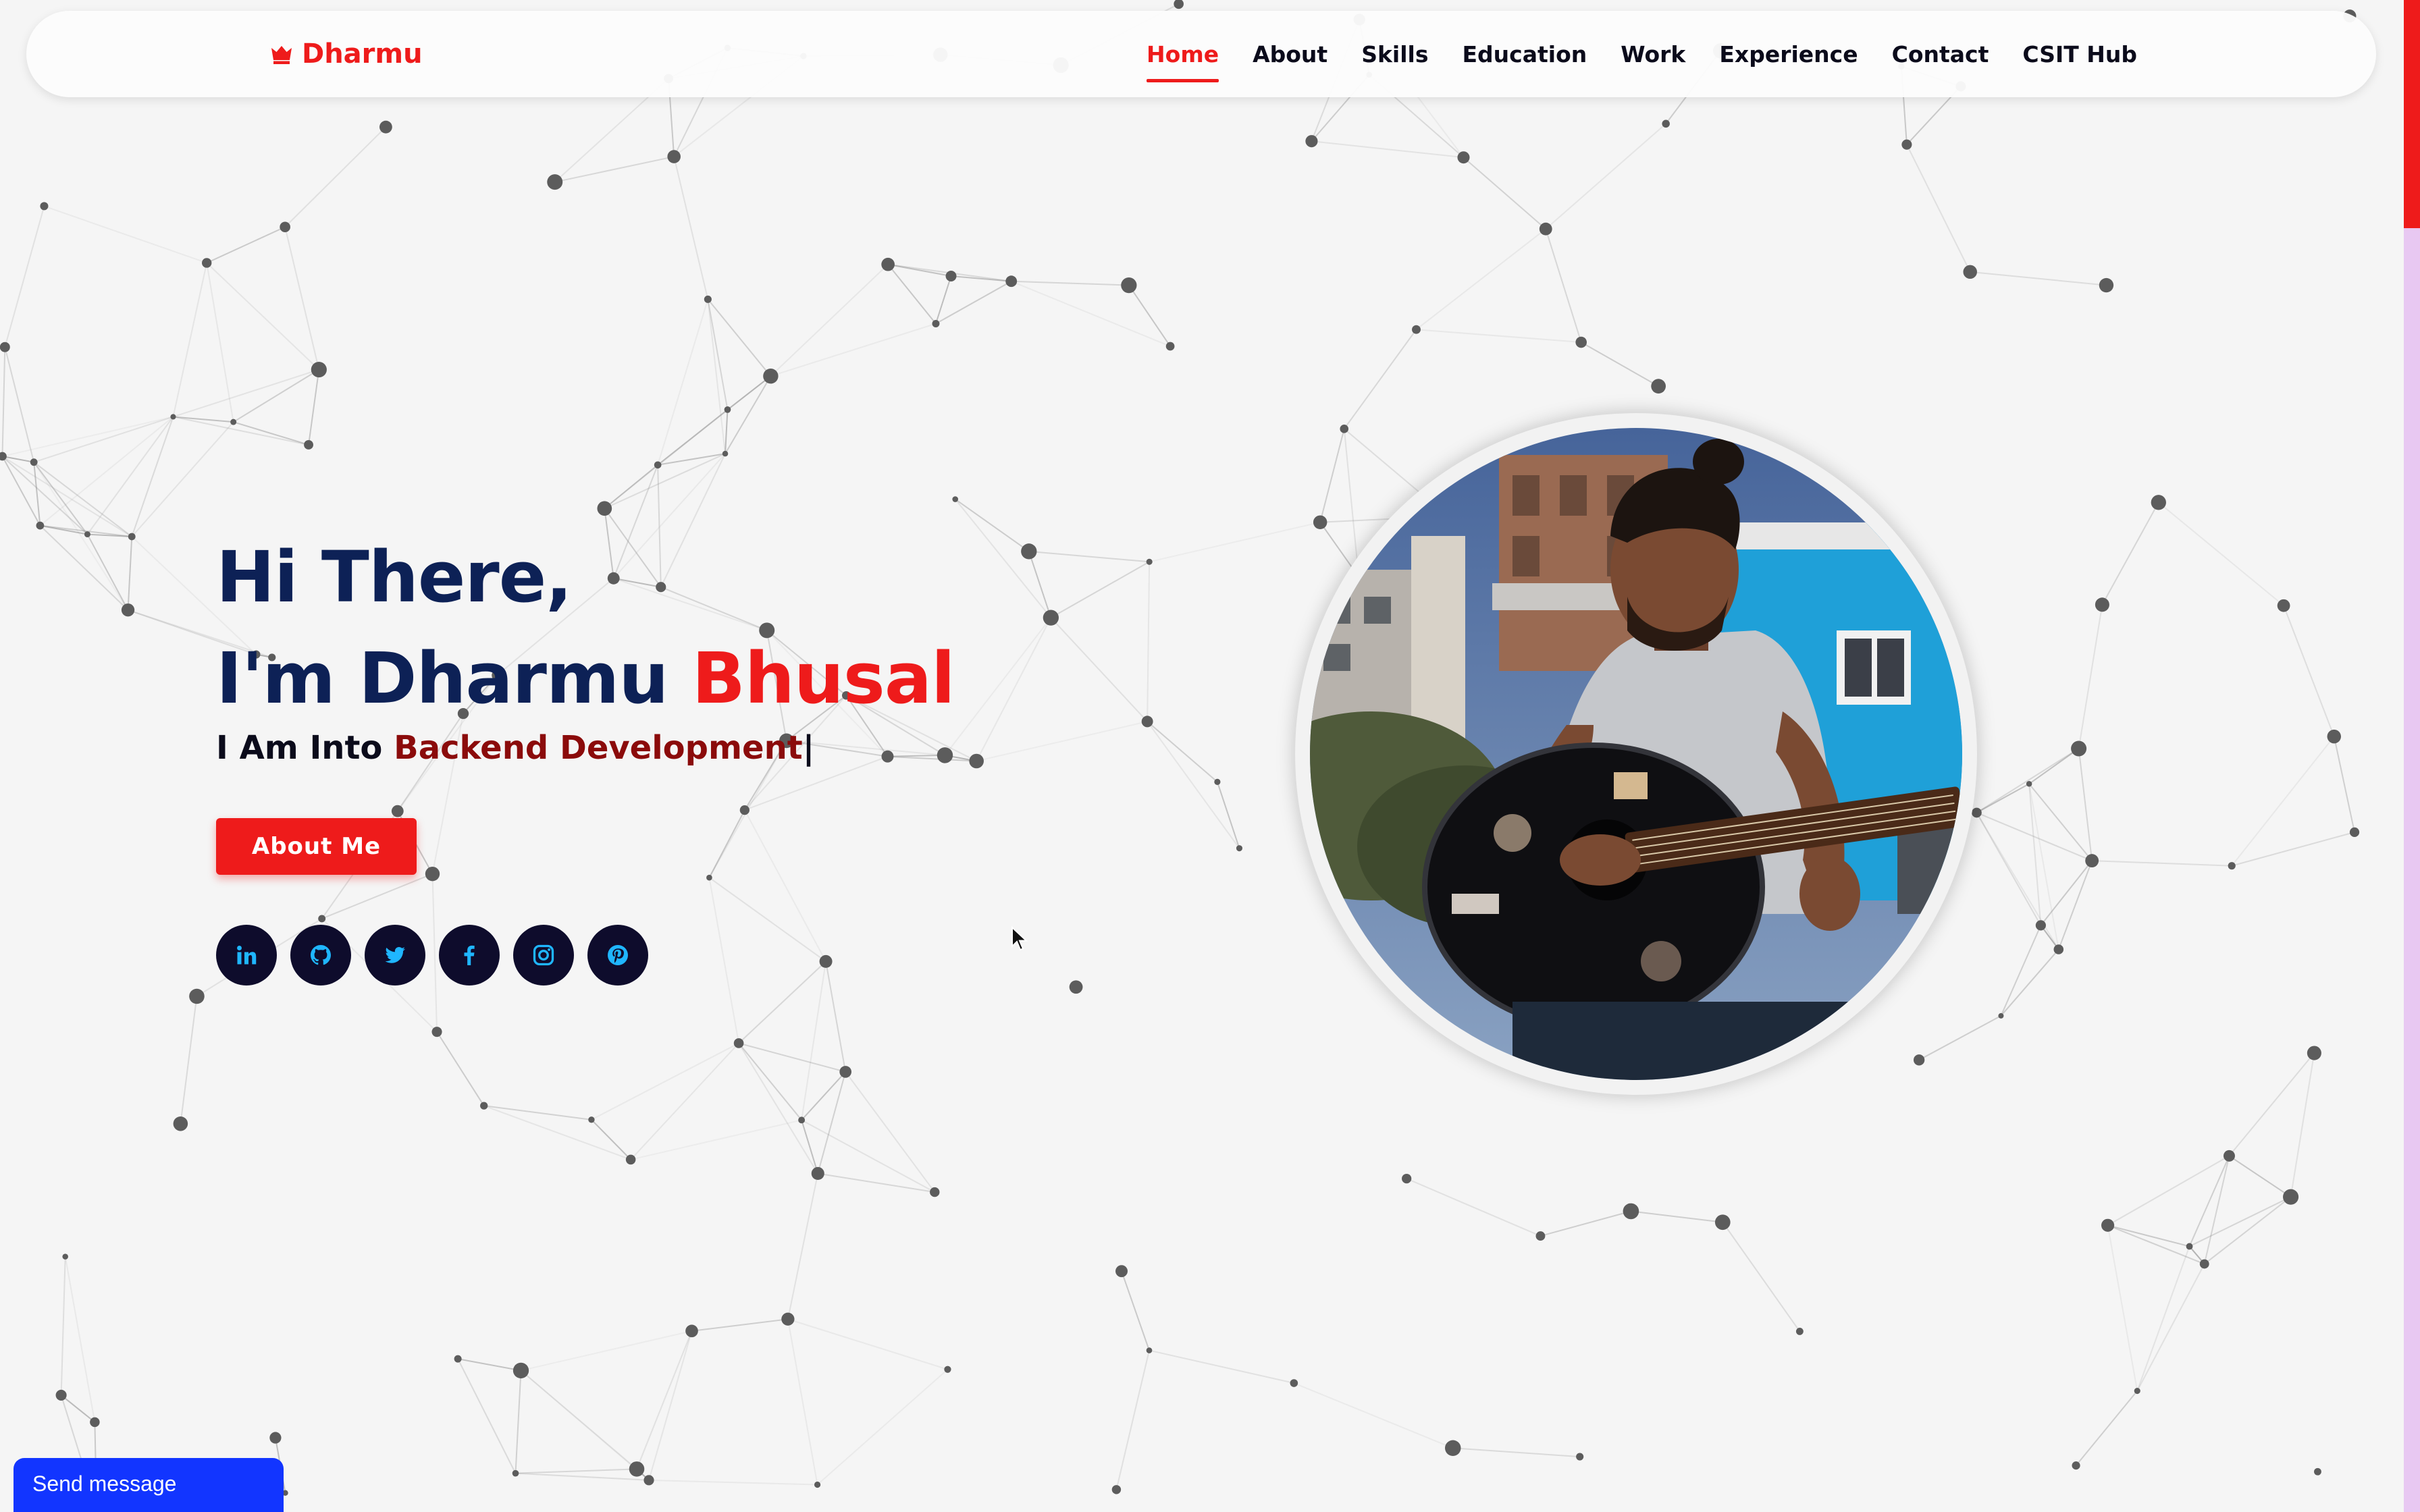 Image resolution: width=2420 pixels, height=1512 pixels. Describe the element at coordinates (1183, 54) in the screenshot. I see `nav-home: Home` at that location.